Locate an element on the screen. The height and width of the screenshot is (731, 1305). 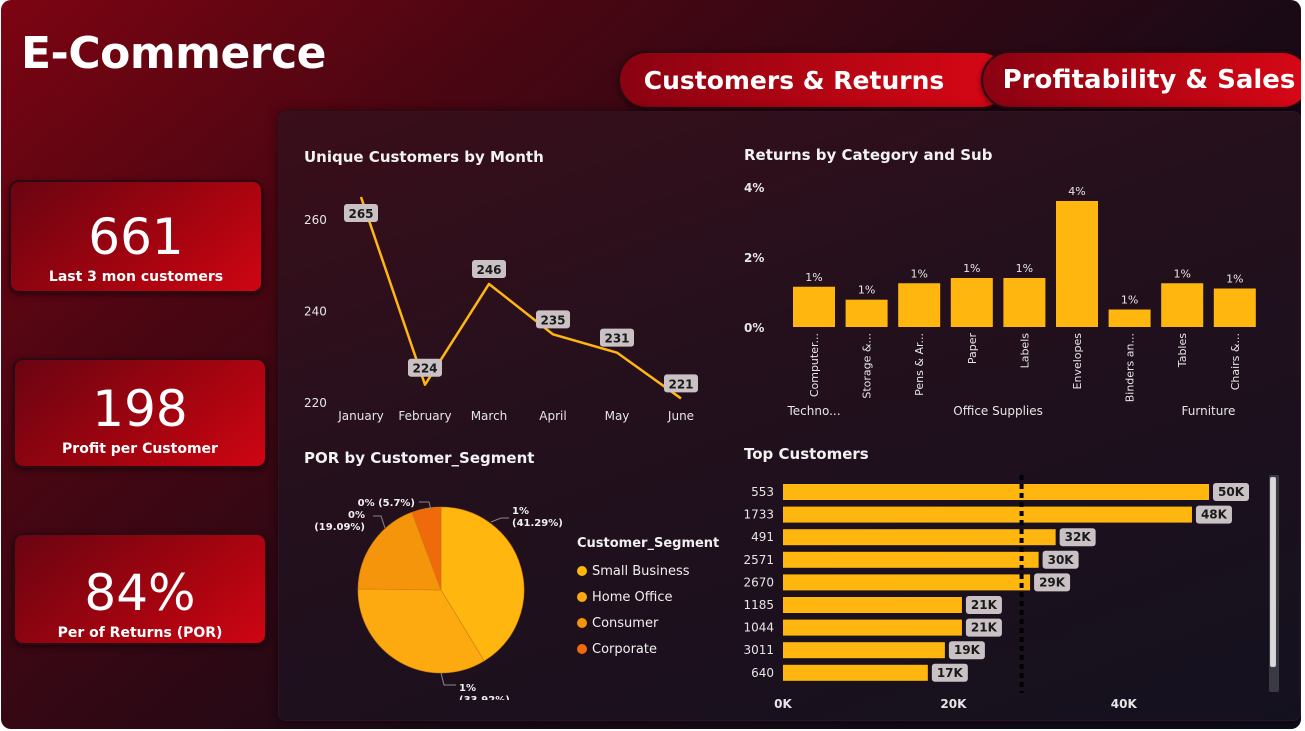
data-label: 0% (19.09%) is located at coordinates (339, 521).